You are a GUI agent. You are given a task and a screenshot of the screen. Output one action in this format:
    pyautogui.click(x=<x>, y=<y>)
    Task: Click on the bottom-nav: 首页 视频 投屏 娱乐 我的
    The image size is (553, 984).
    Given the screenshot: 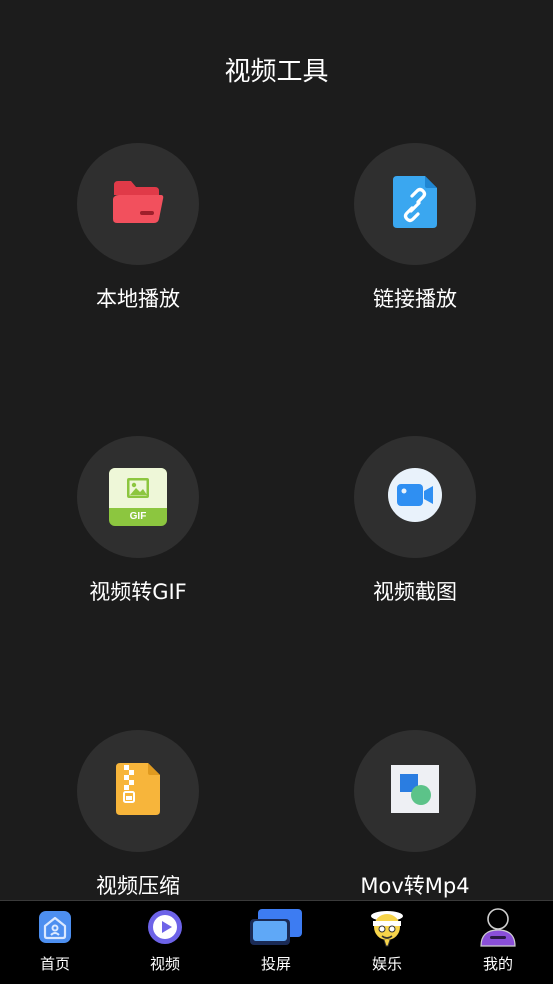 What is the action you would take?
    pyautogui.click(x=276, y=942)
    